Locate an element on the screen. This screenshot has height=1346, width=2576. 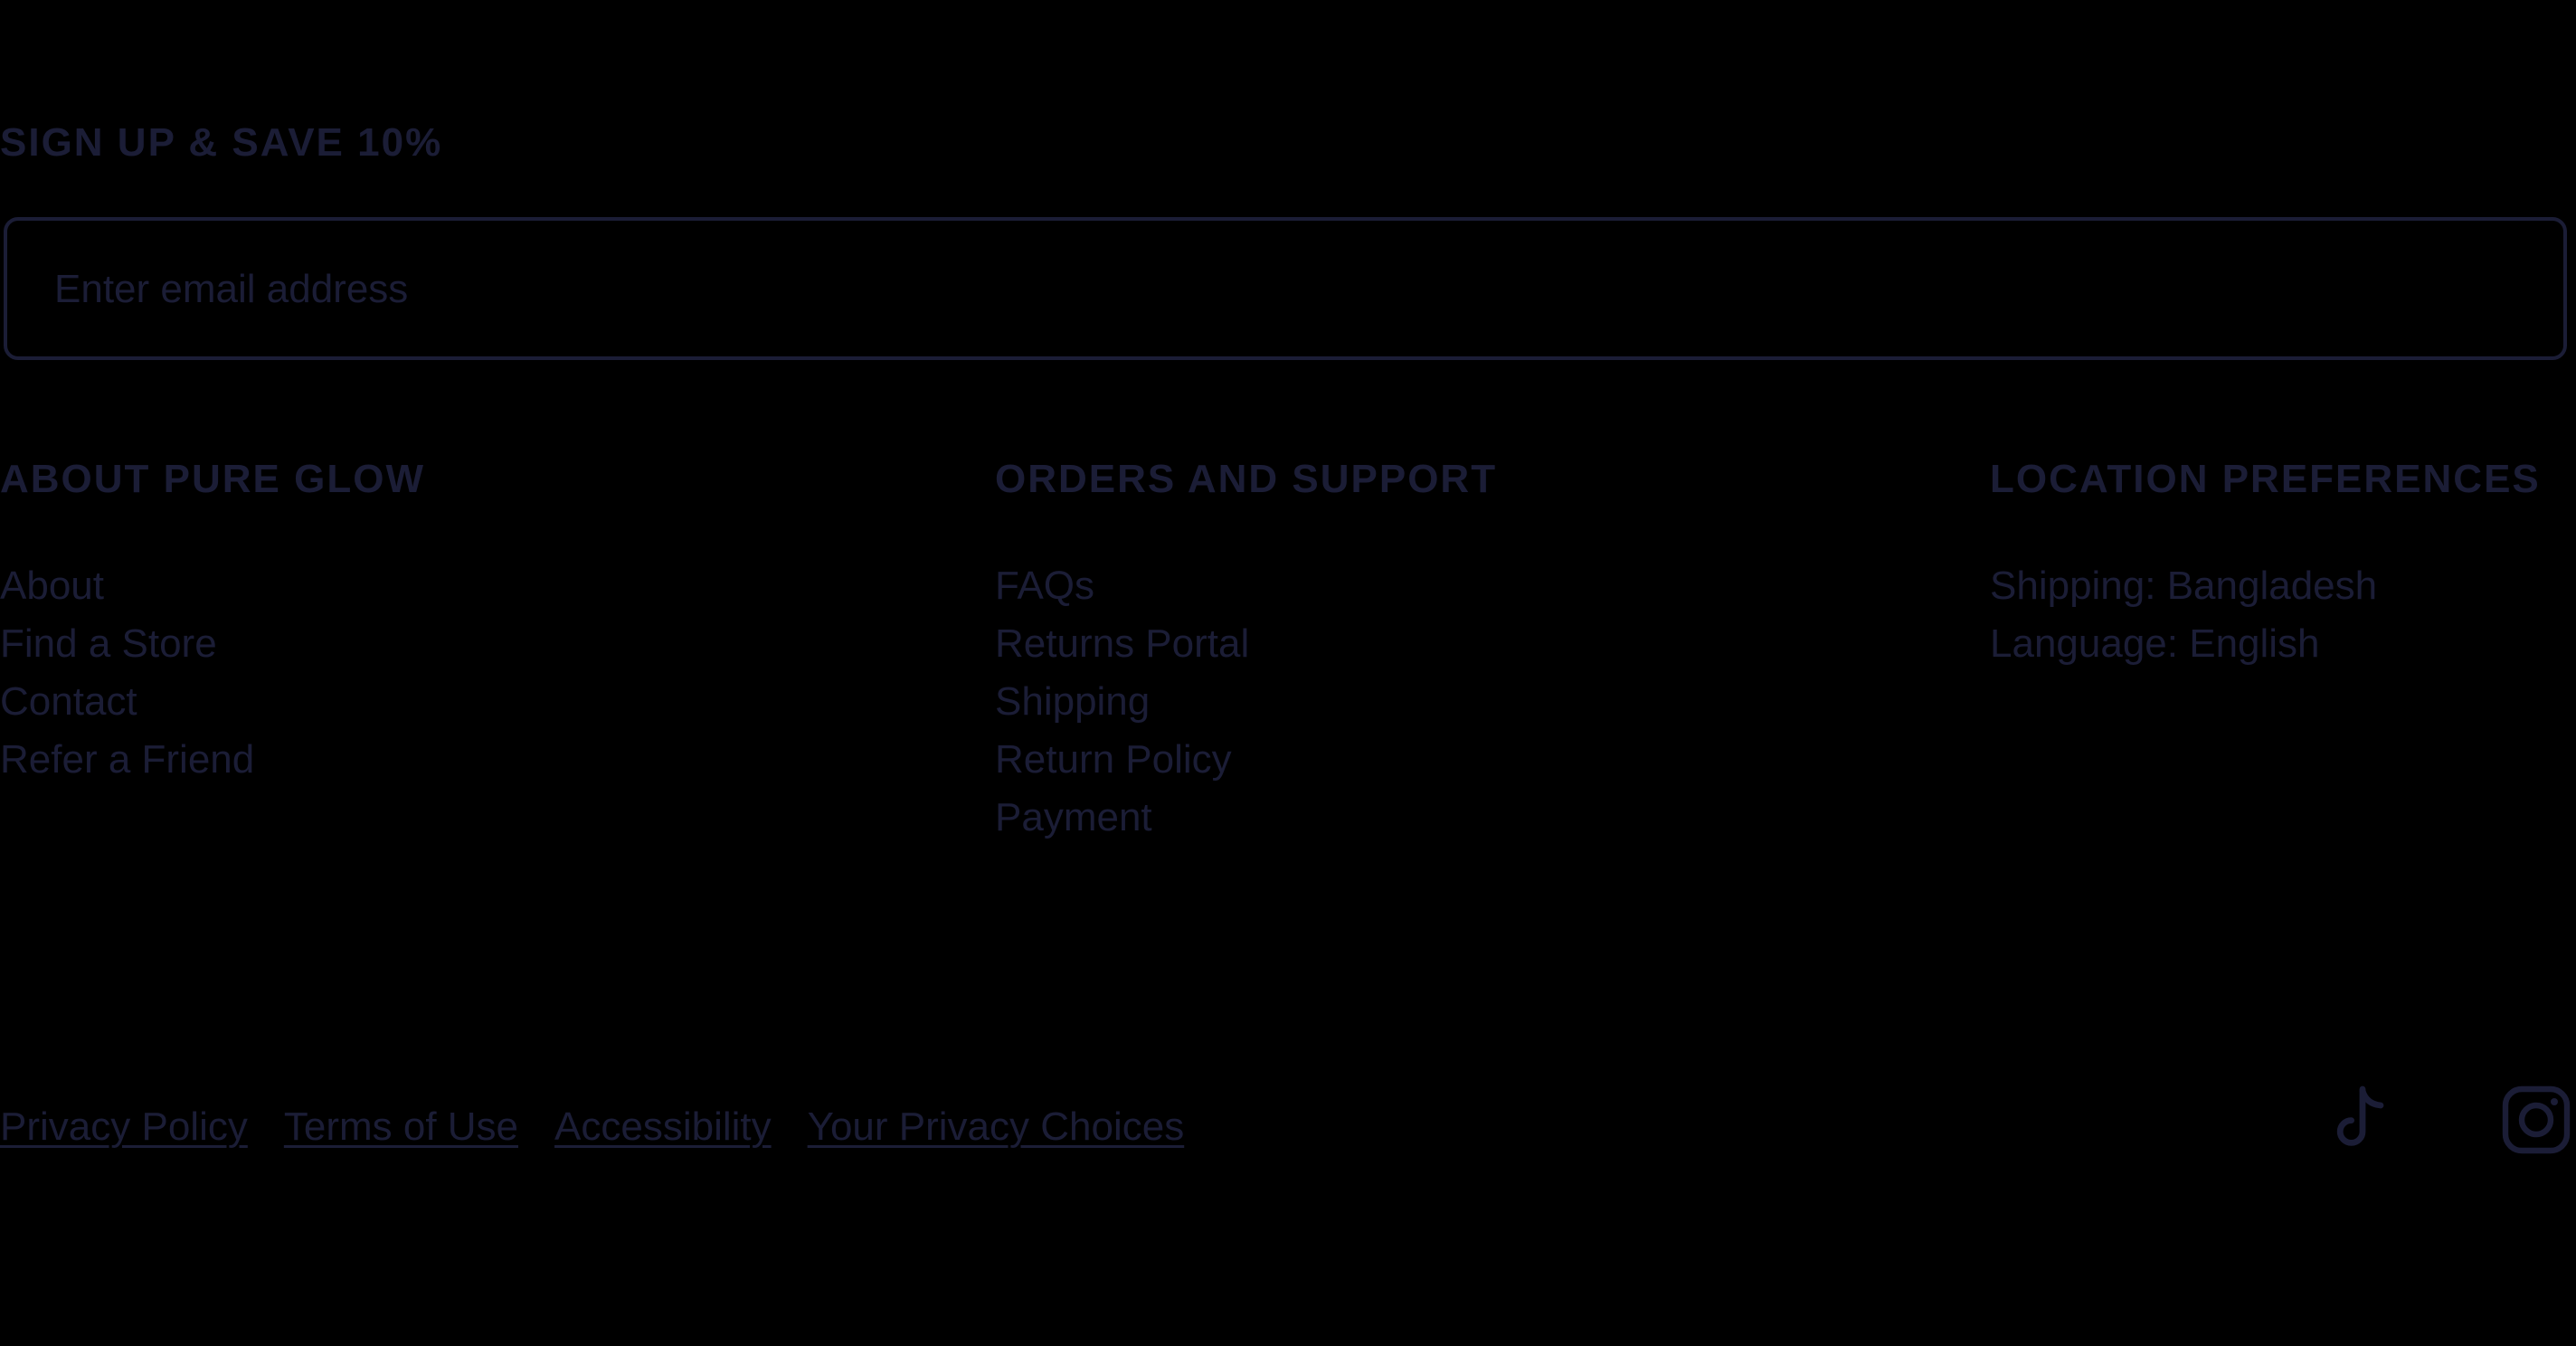
legal-link-terms-of-use: Terms of Use is located at coordinates (401, 1127).